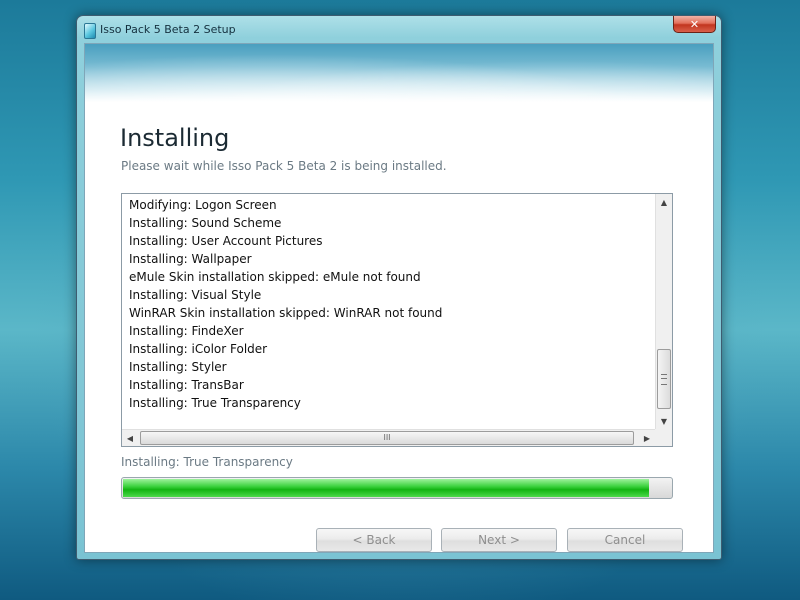  Describe the element at coordinates (186, 385) in the screenshot. I see `log-line: Installing: TransBar` at that location.